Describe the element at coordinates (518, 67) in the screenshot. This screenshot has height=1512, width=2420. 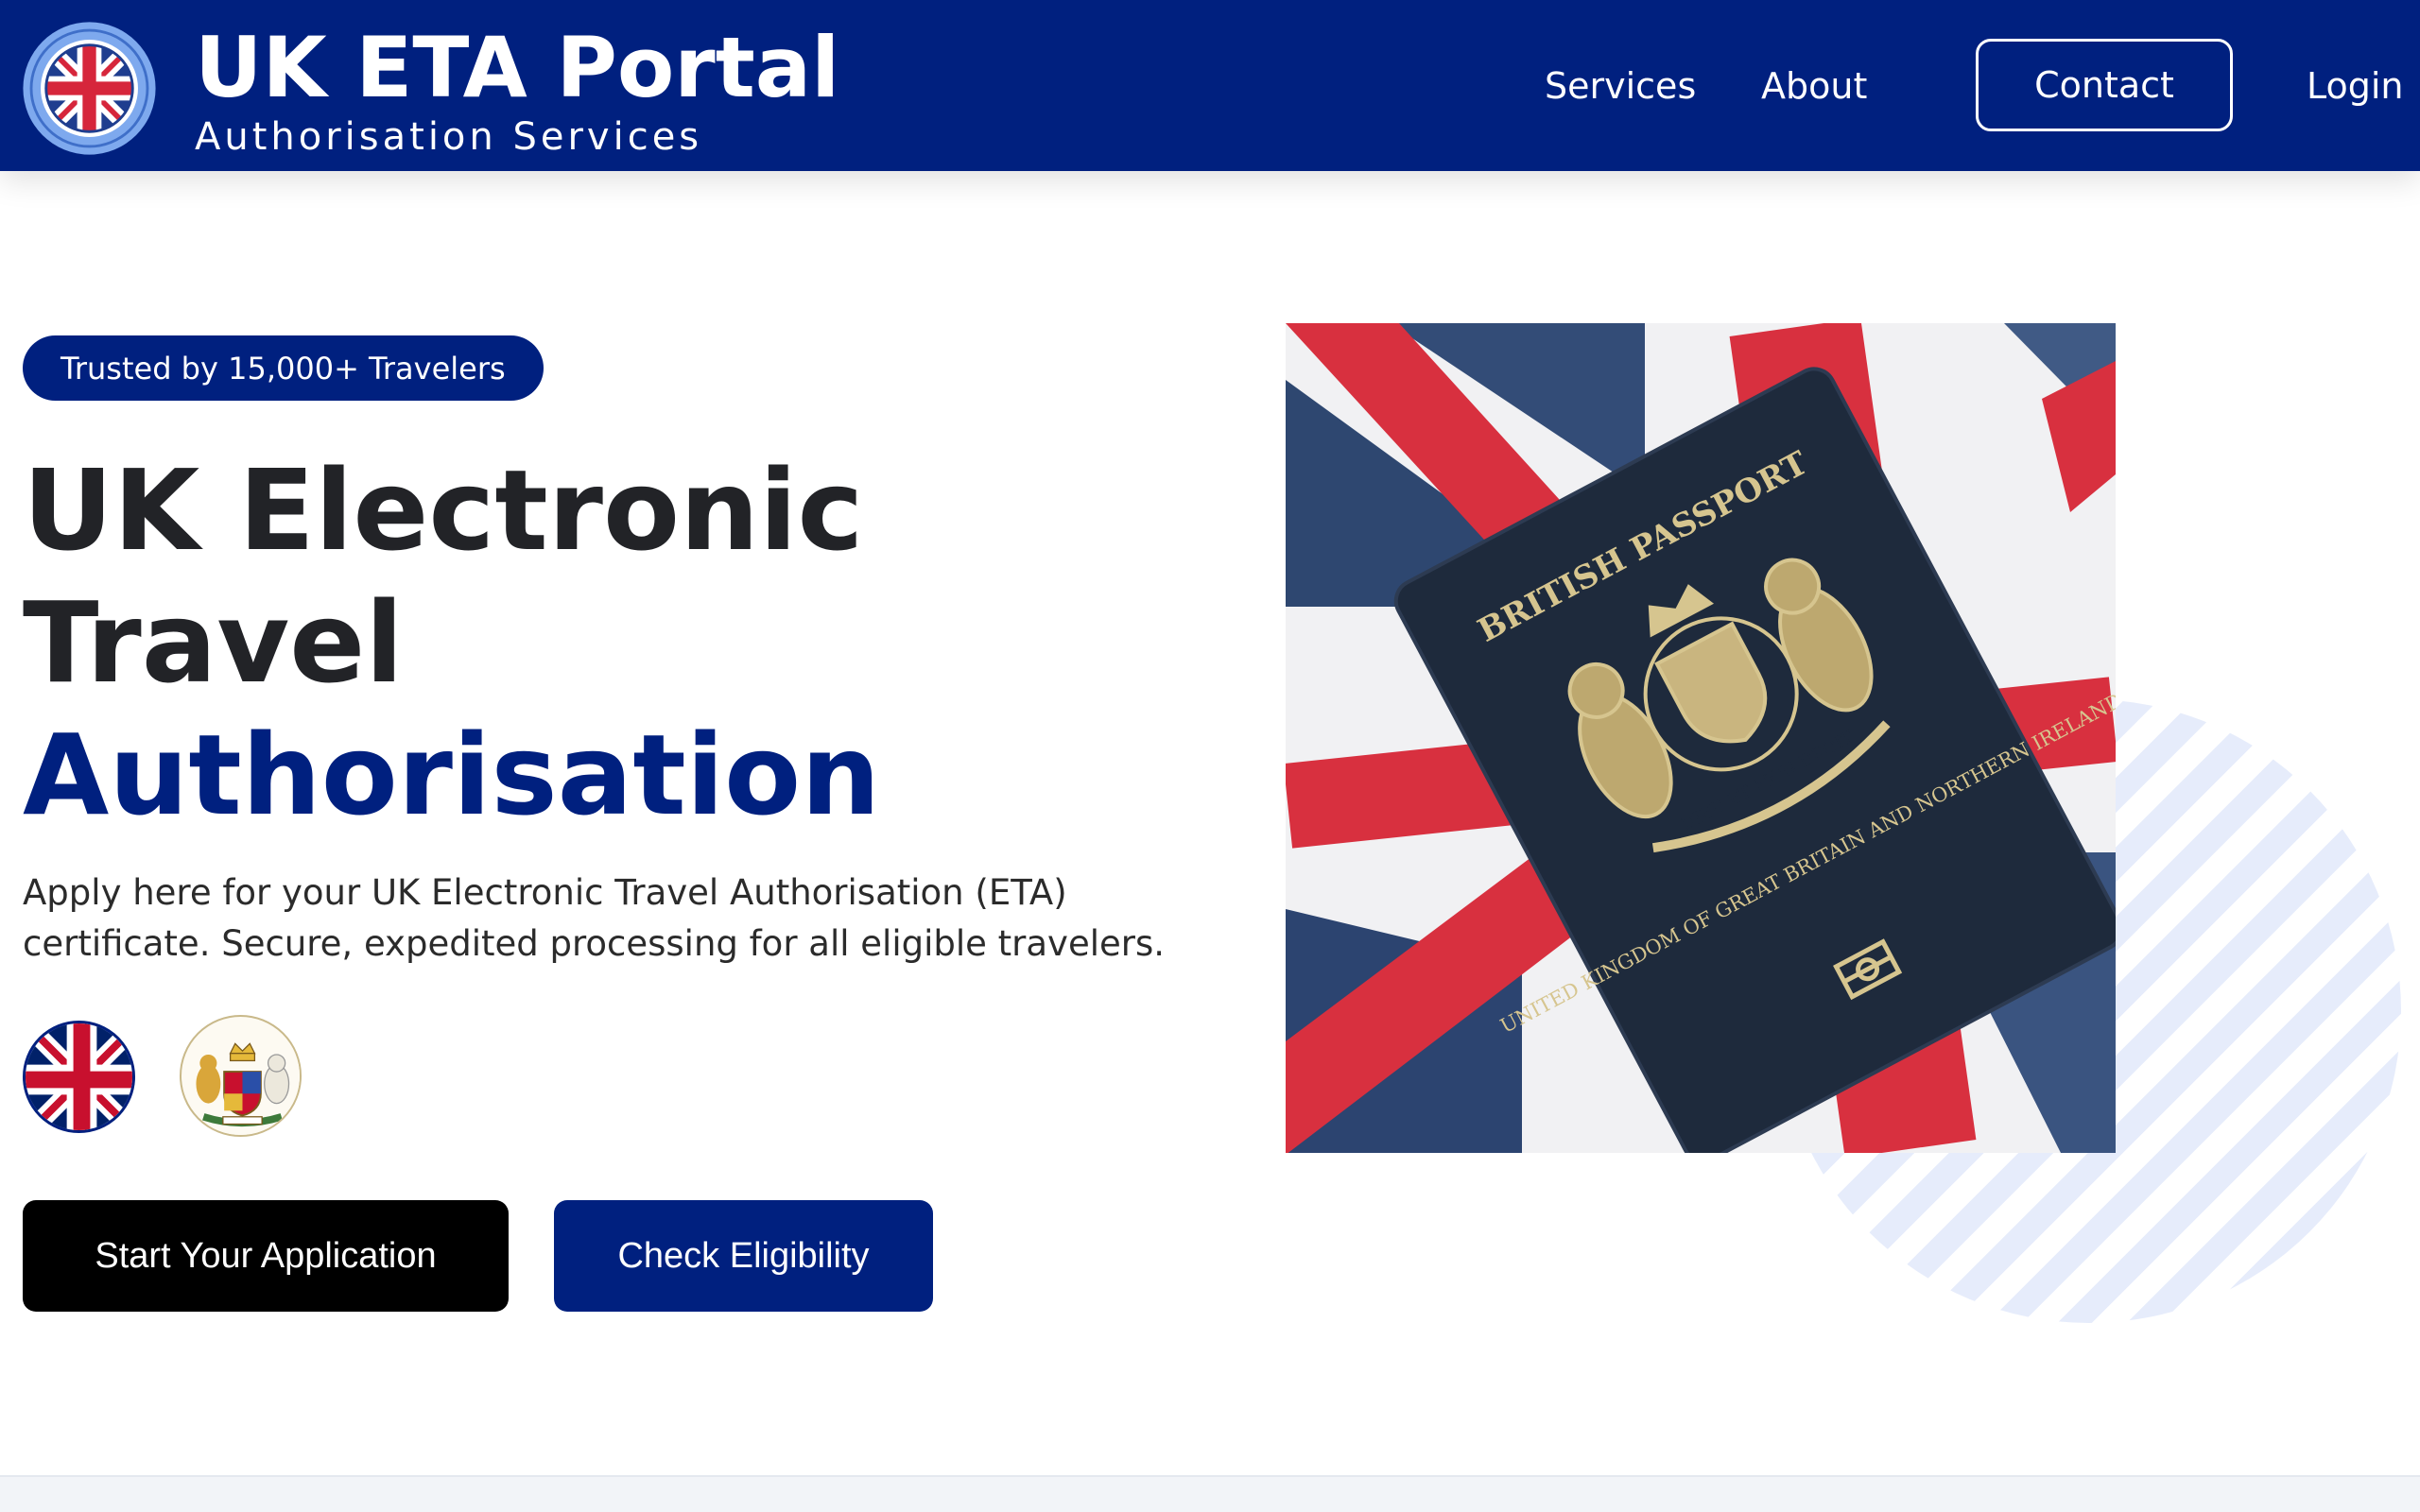
I see `brand-title: UK ETA Portal` at that location.